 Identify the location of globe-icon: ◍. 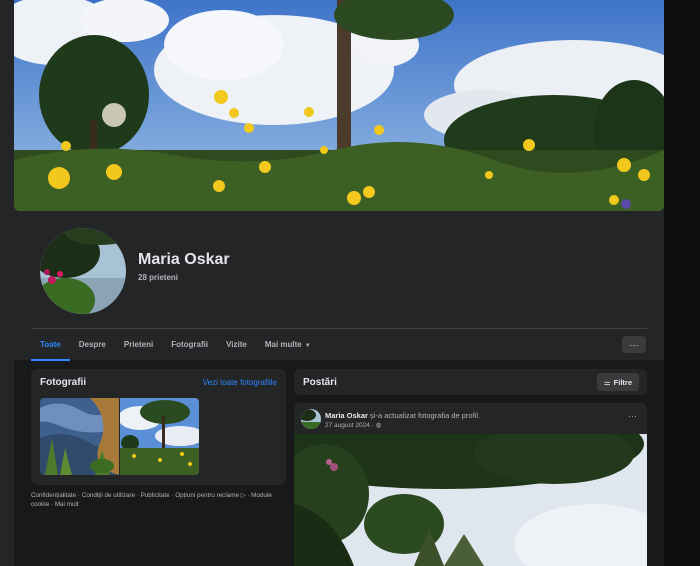
(378, 425).